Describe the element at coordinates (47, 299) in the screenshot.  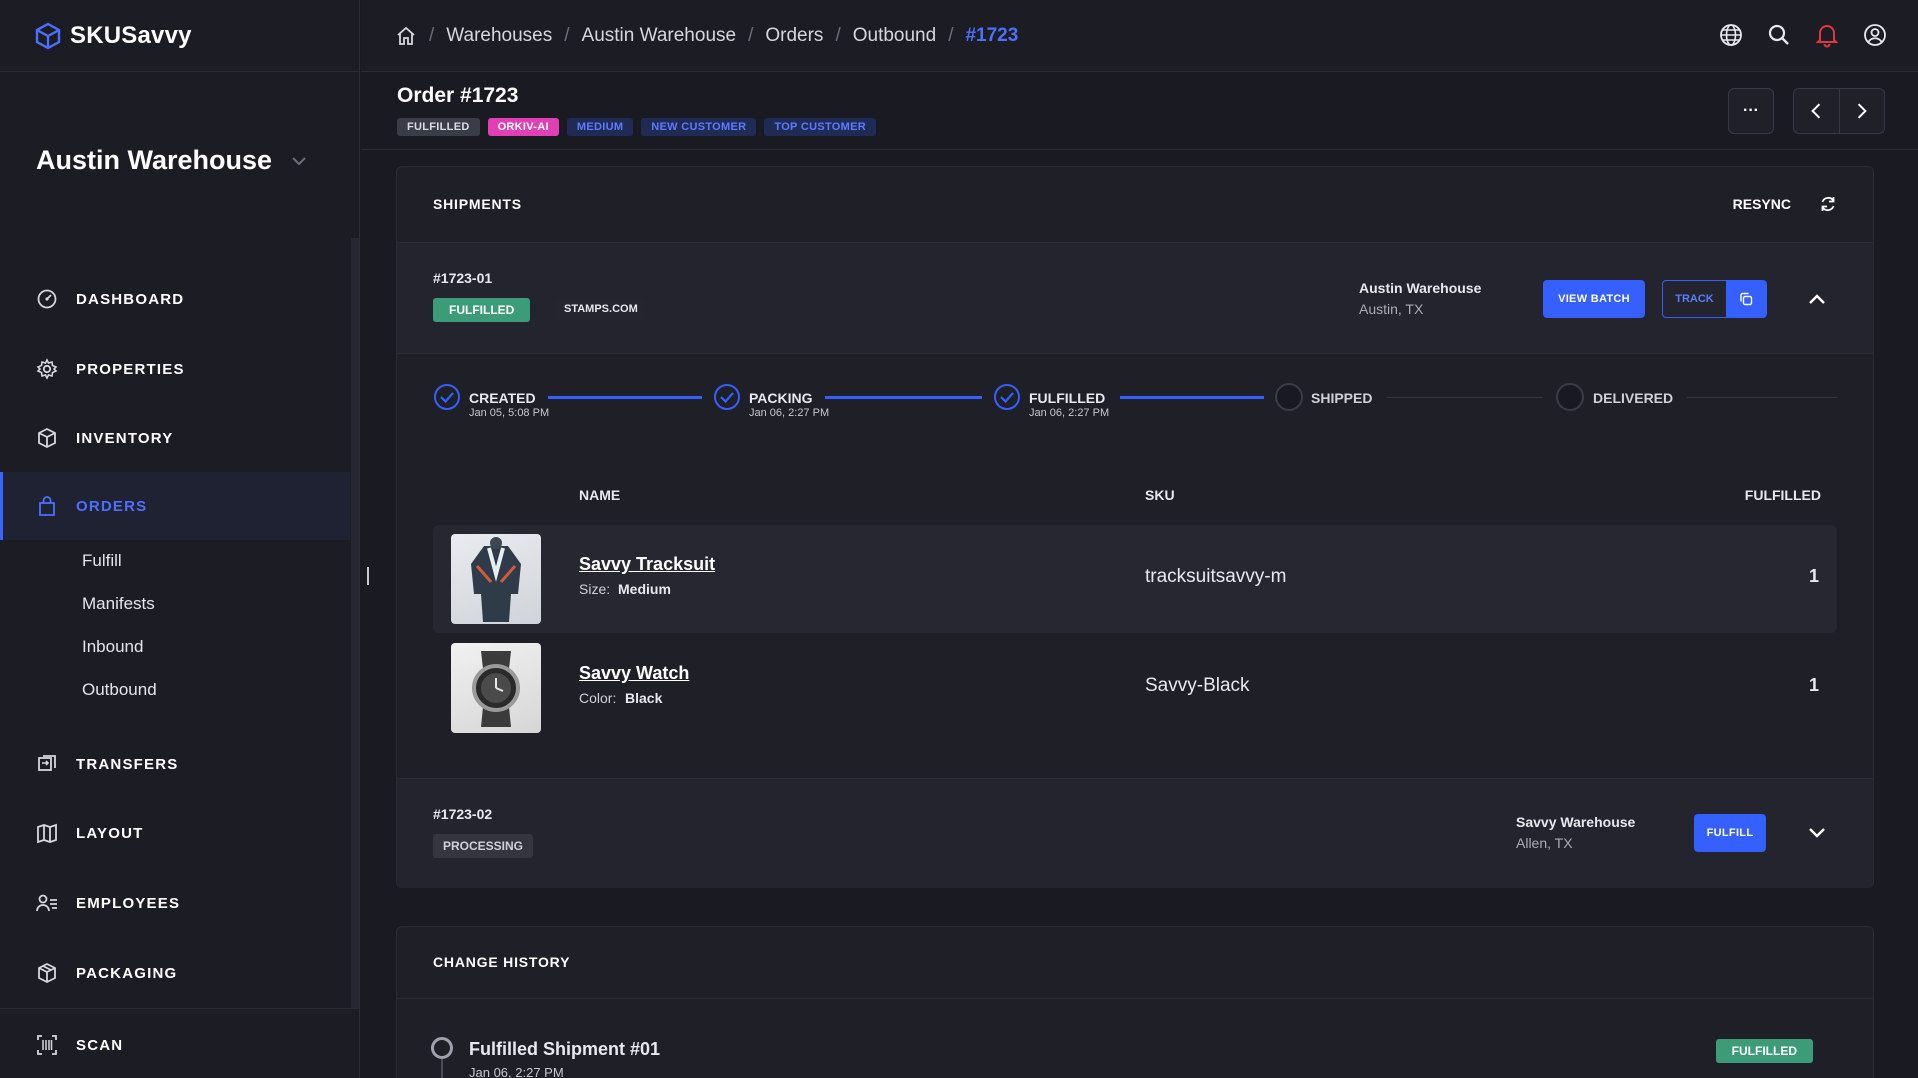
I see `dashboard-icon` at that location.